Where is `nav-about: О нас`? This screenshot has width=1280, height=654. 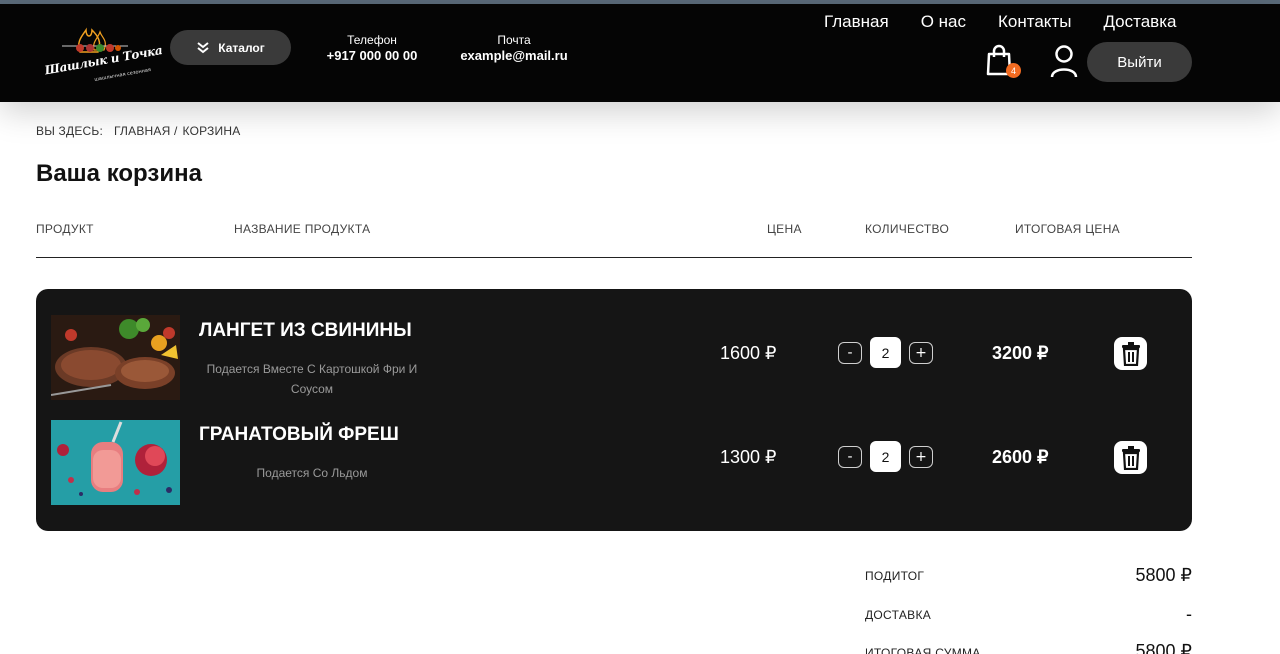 nav-about: О нас is located at coordinates (943, 25).